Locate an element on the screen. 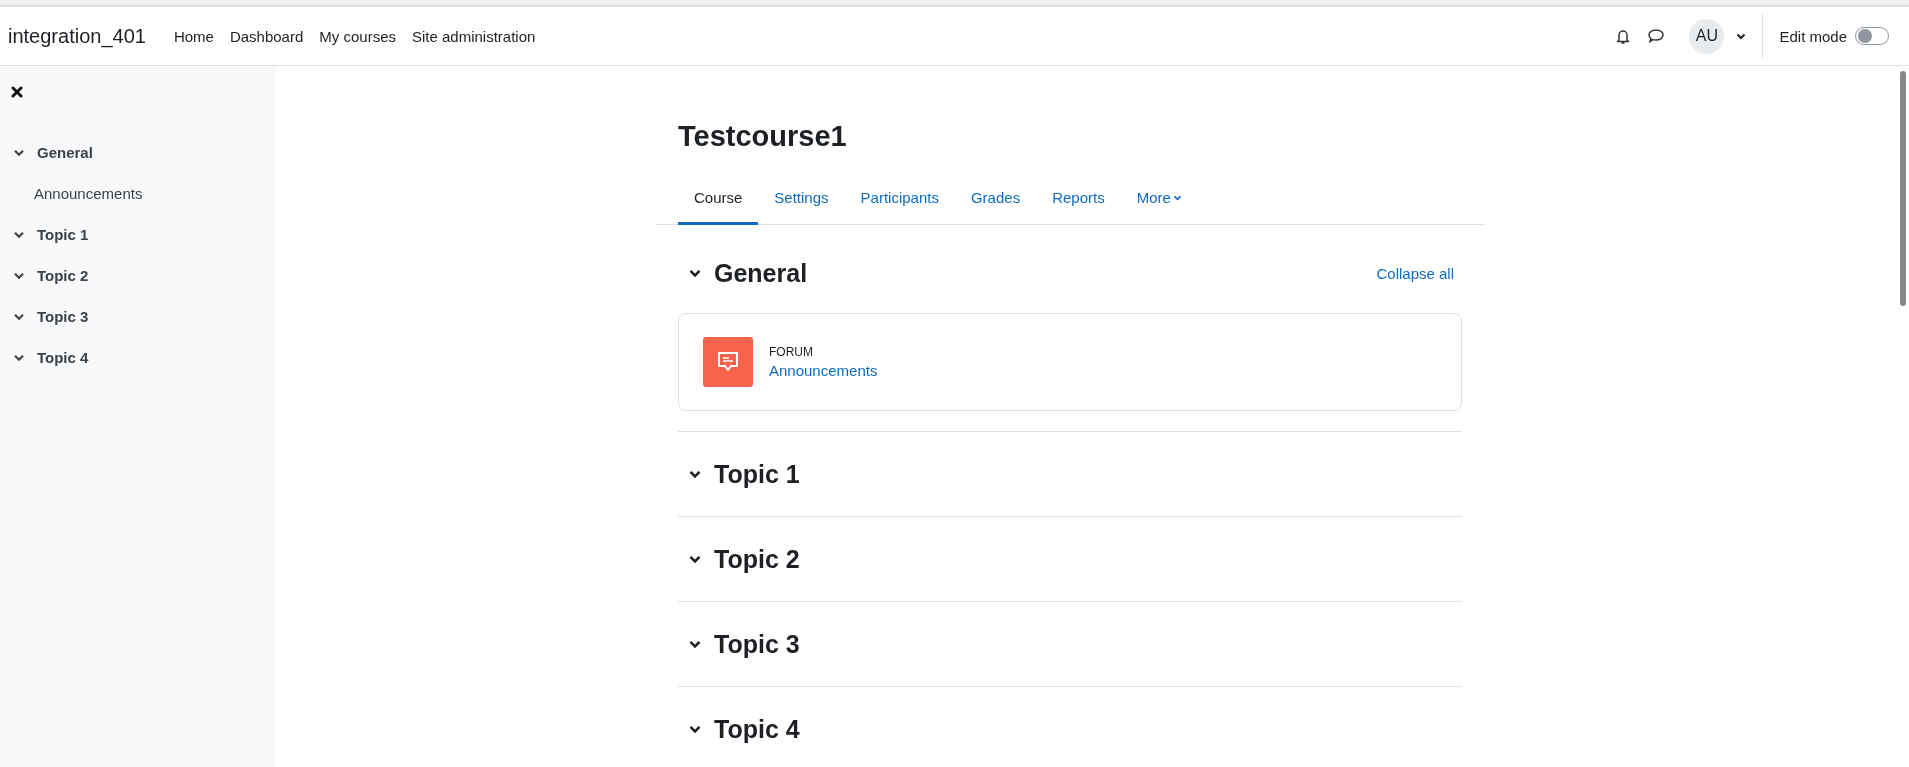 The width and height of the screenshot is (1909, 767). bell-icon is located at coordinates (1623, 36).